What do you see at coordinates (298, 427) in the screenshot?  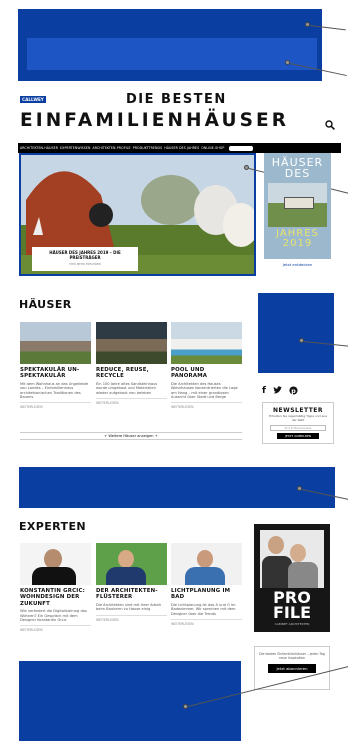 I see `newsletter-email-input: Ihre E-Mail-Adresse` at bounding box center [298, 427].